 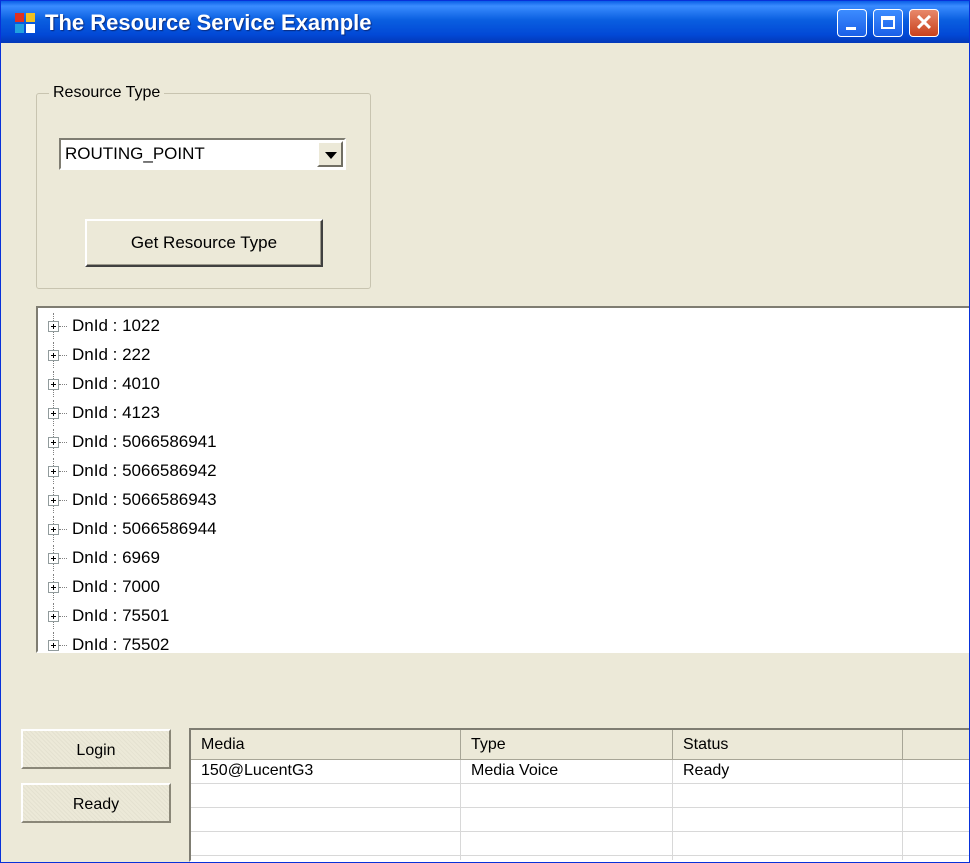 What do you see at coordinates (338, 587) in the screenshot?
I see `tree-node: DnId : 7000` at bounding box center [338, 587].